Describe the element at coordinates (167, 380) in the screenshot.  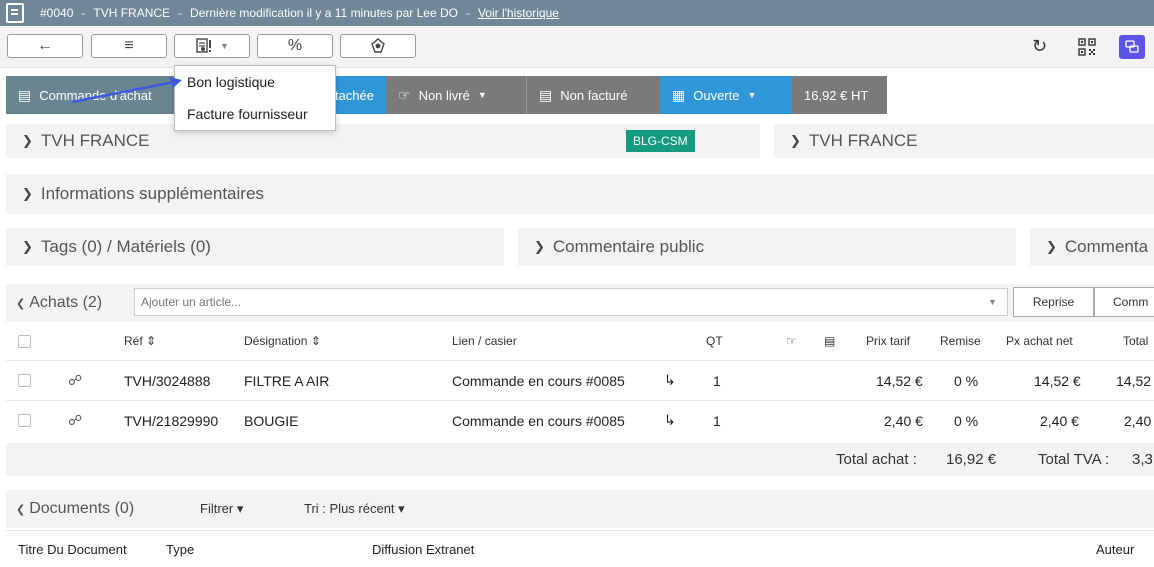
I see `row-ref: TVH/3024888` at that location.